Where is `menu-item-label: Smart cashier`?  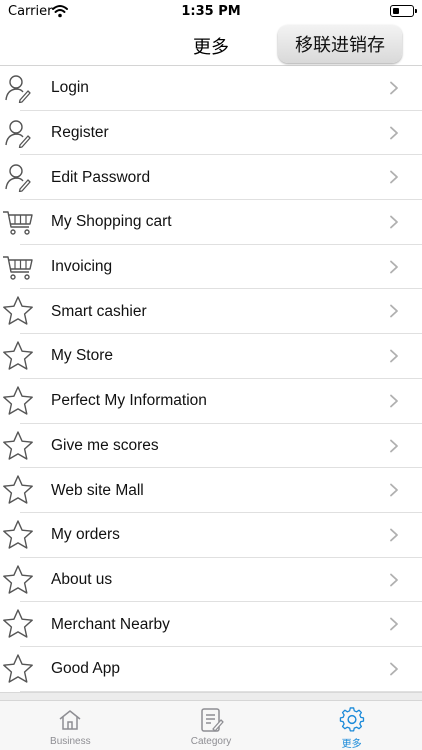
menu-item-label: Smart cashier is located at coordinates (99, 311).